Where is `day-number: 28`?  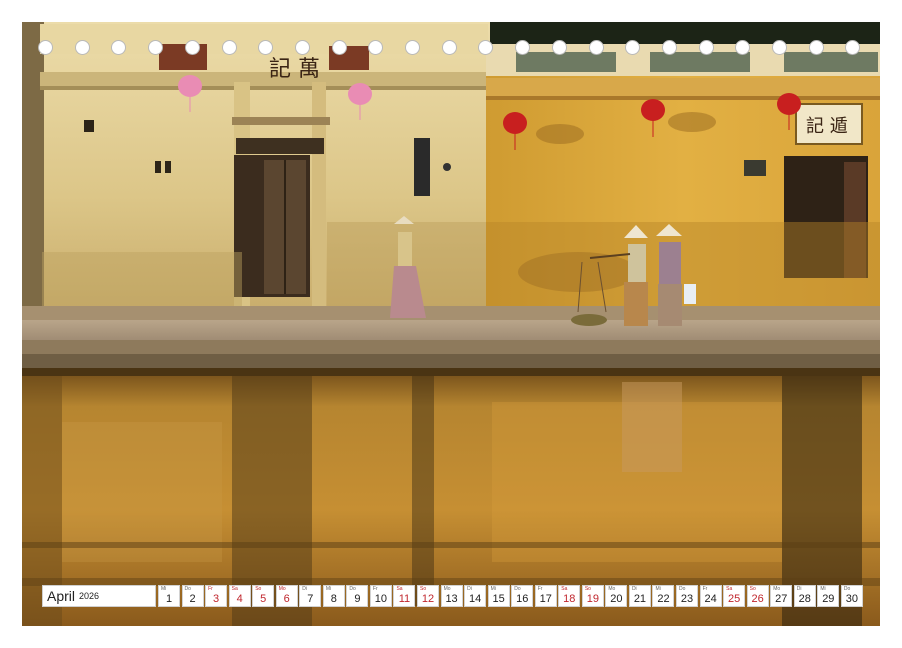 day-number: 28 is located at coordinates (804, 599).